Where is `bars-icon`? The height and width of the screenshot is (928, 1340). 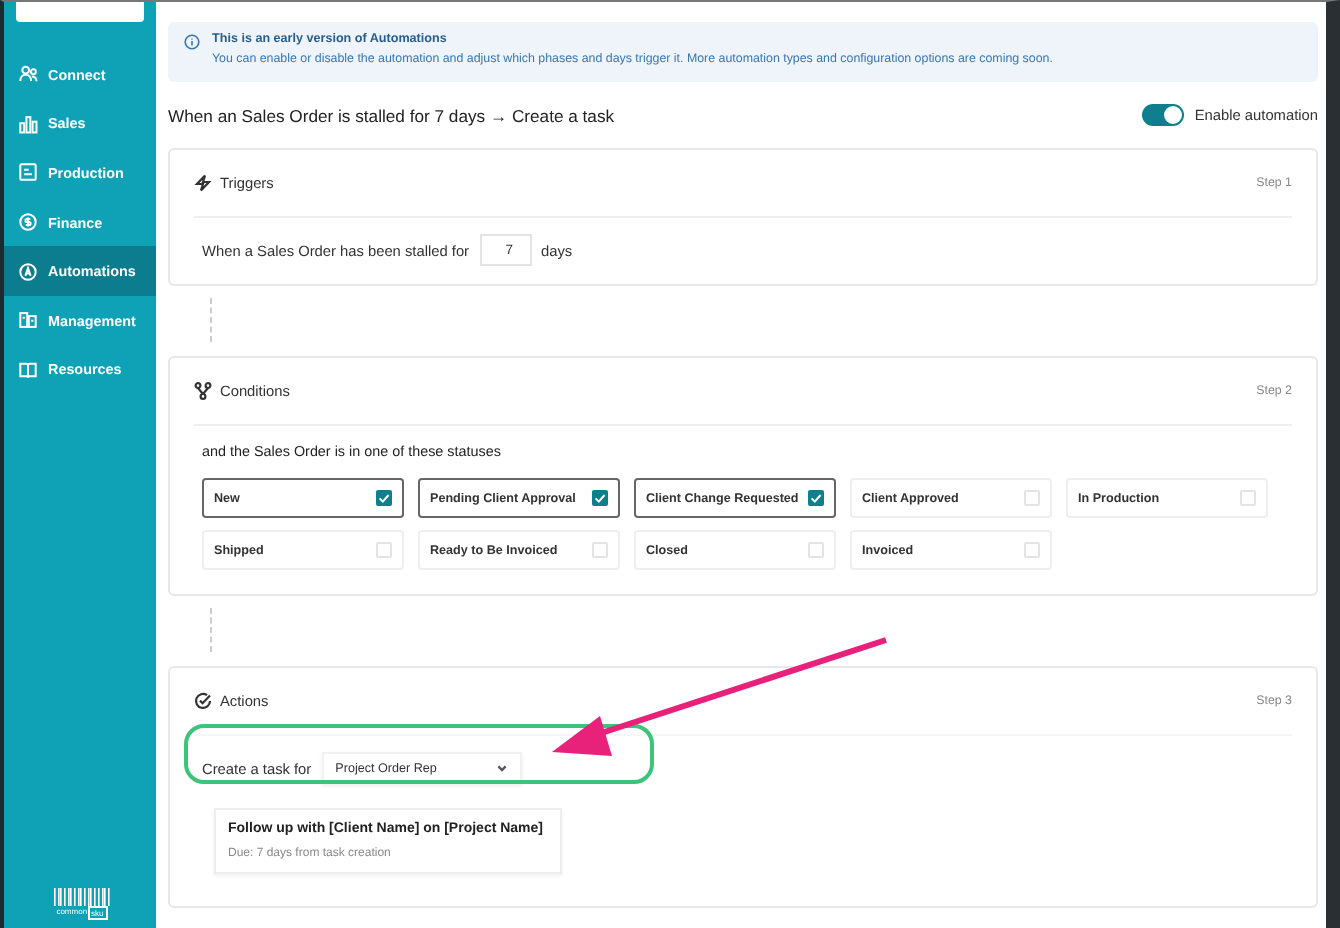
bars-icon is located at coordinates (28, 123).